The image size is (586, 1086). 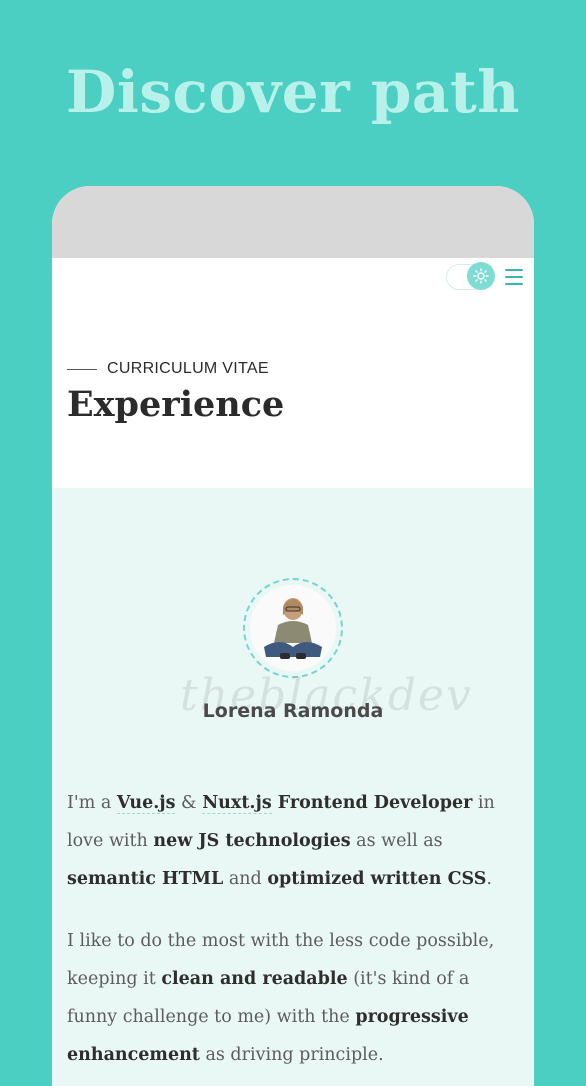 What do you see at coordinates (293, 711) in the screenshot?
I see `author-name: Lorena Ramonda` at bounding box center [293, 711].